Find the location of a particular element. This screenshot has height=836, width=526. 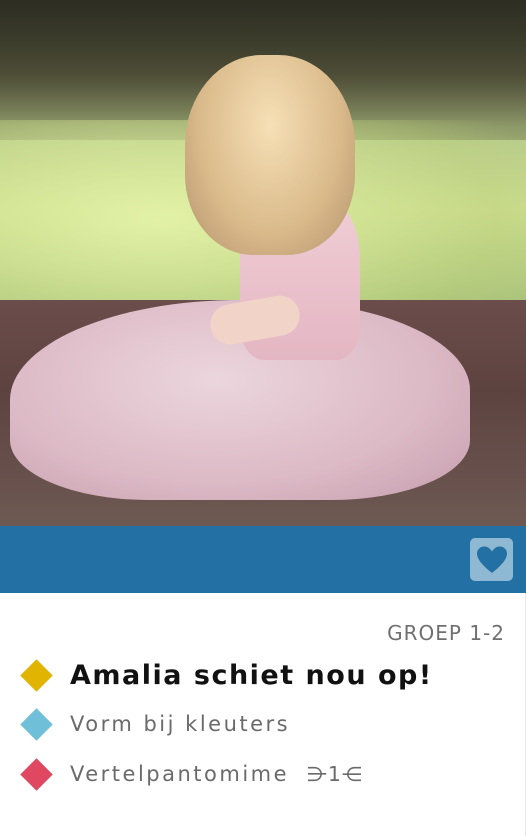

category-label: Vorm bij kleuters is located at coordinates (180, 724).